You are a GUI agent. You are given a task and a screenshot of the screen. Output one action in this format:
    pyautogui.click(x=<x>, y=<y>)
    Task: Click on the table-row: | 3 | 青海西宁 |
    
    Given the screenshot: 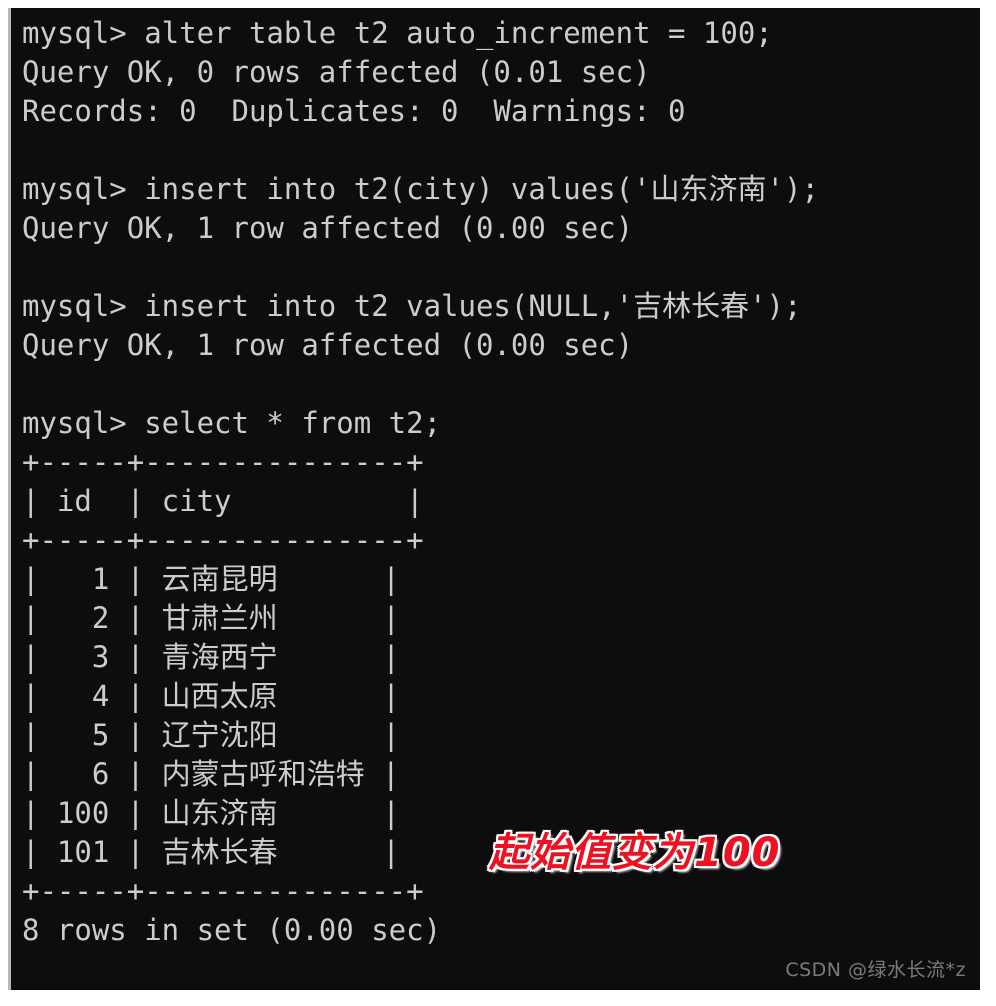 What is the action you would take?
    pyautogui.click(x=211, y=657)
    